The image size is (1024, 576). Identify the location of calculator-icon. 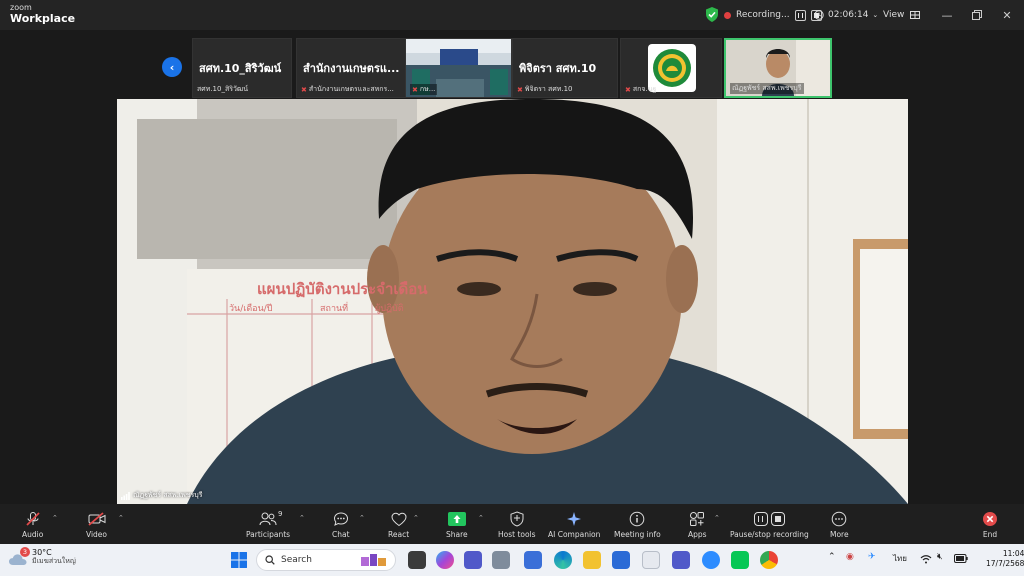
(501, 560).